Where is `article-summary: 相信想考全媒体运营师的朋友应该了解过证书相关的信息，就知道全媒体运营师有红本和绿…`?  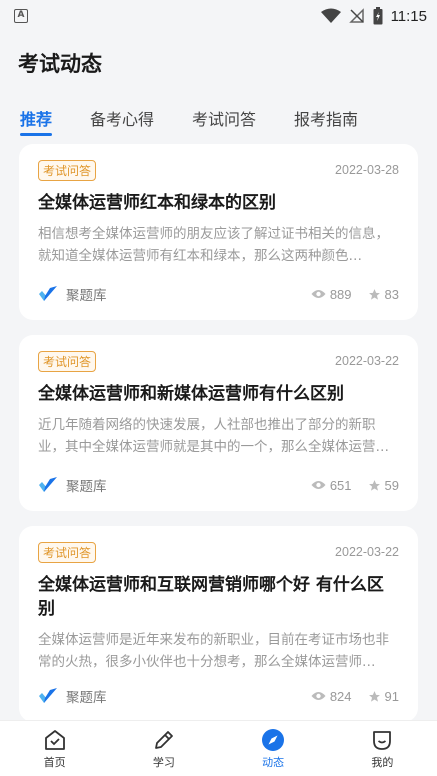
article-summary: 相信想考全媒体运营师的朋友应该了解过证书相关的信息，就知道全媒体运营师有红本和绿… is located at coordinates (213, 245).